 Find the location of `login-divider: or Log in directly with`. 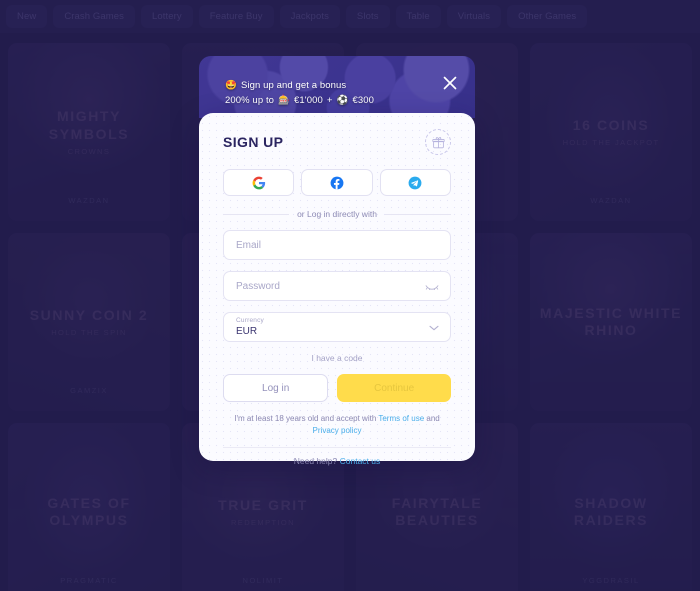

login-divider: or Log in directly with is located at coordinates (337, 214).